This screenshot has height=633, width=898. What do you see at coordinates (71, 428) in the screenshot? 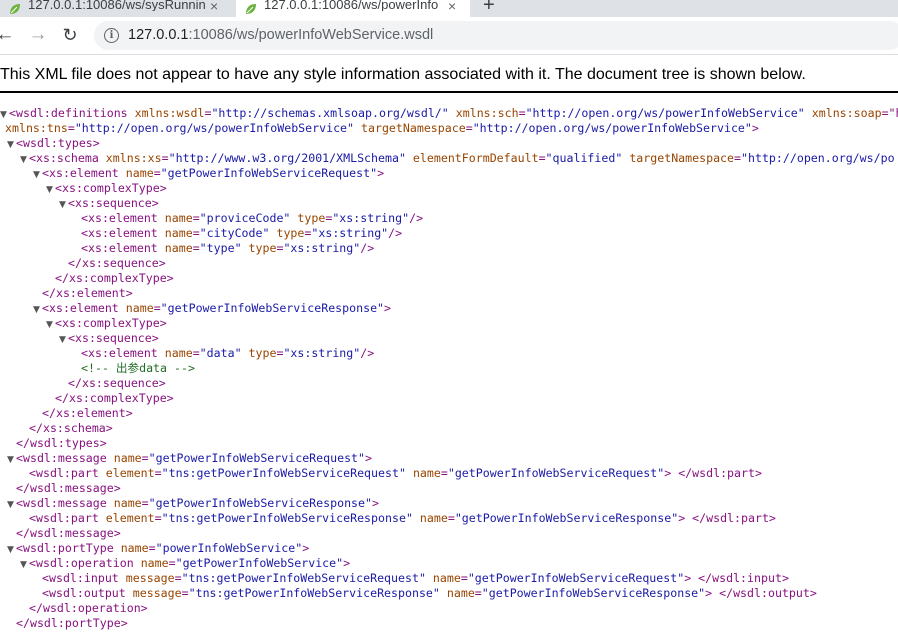
I see `xml-tag: </xs:schema>` at bounding box center [71, 428].